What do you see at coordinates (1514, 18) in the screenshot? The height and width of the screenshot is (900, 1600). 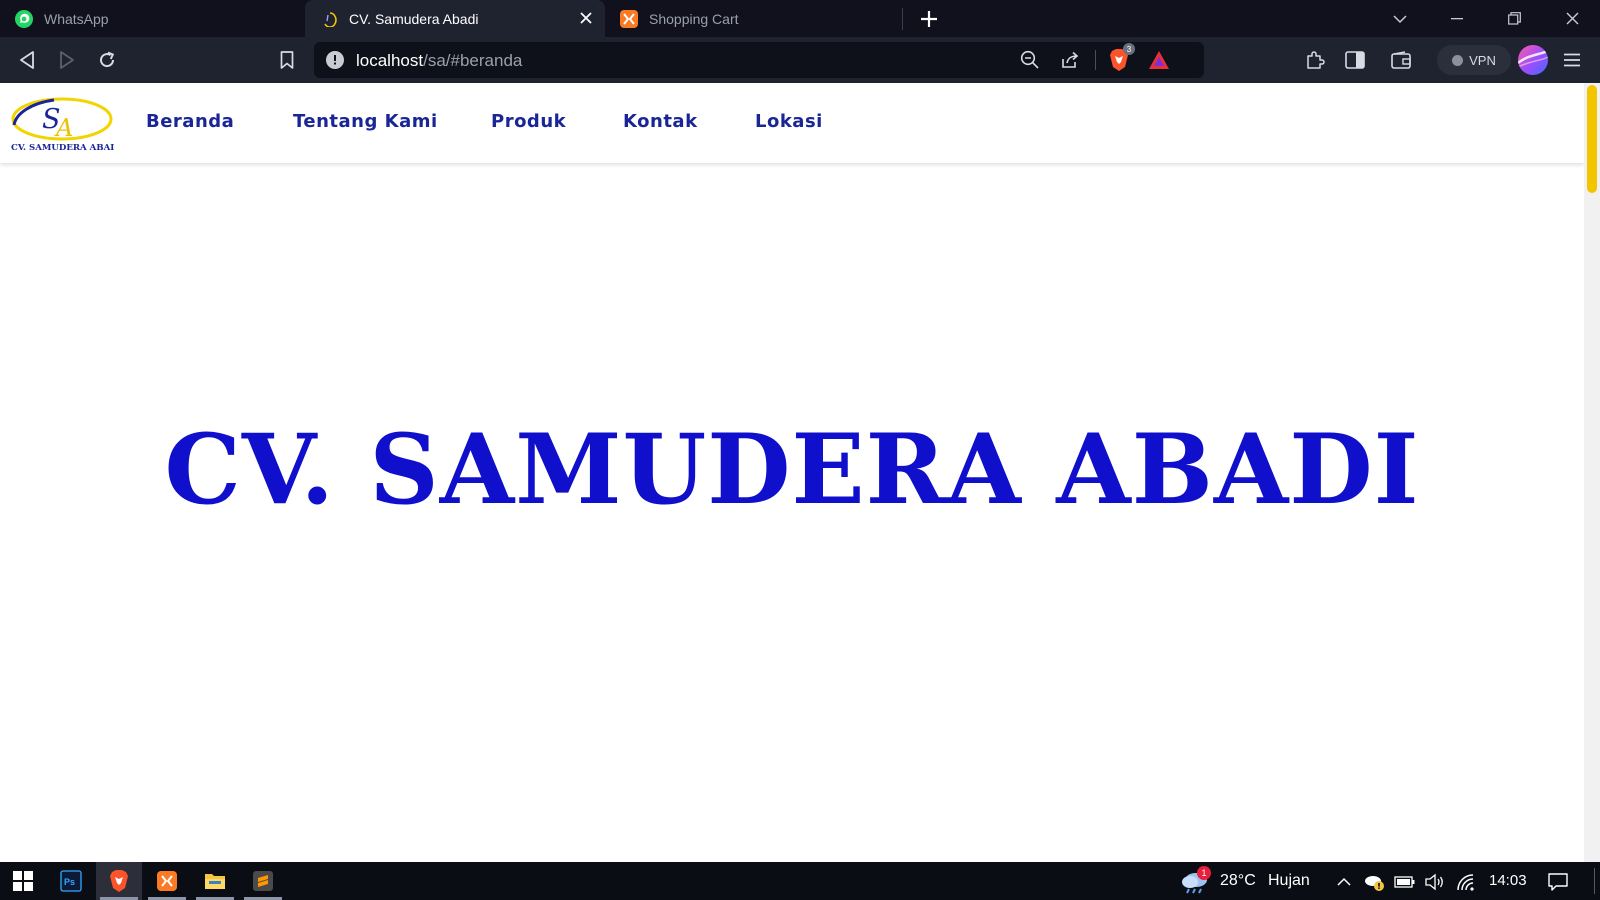 I see `restore-window-button` at bounding box center [1514, 18].